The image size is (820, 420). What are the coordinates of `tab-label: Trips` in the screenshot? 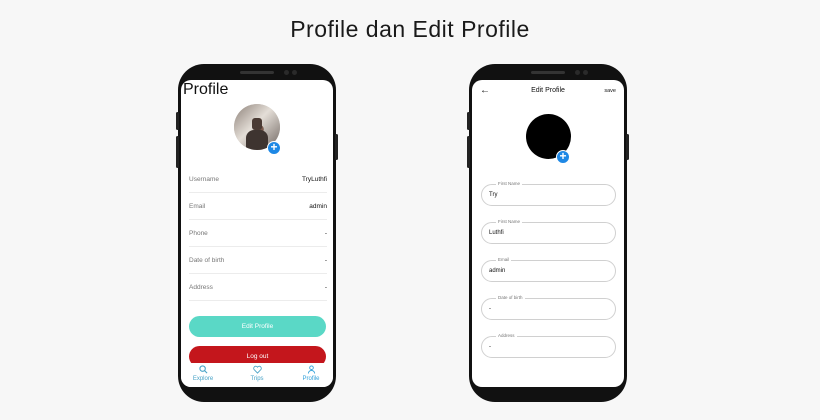 It's located at (257, 379).